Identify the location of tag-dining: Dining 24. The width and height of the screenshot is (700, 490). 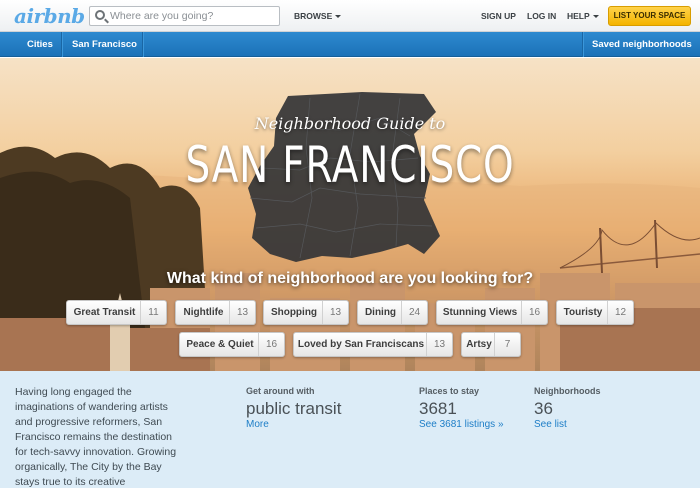
(392, 312).